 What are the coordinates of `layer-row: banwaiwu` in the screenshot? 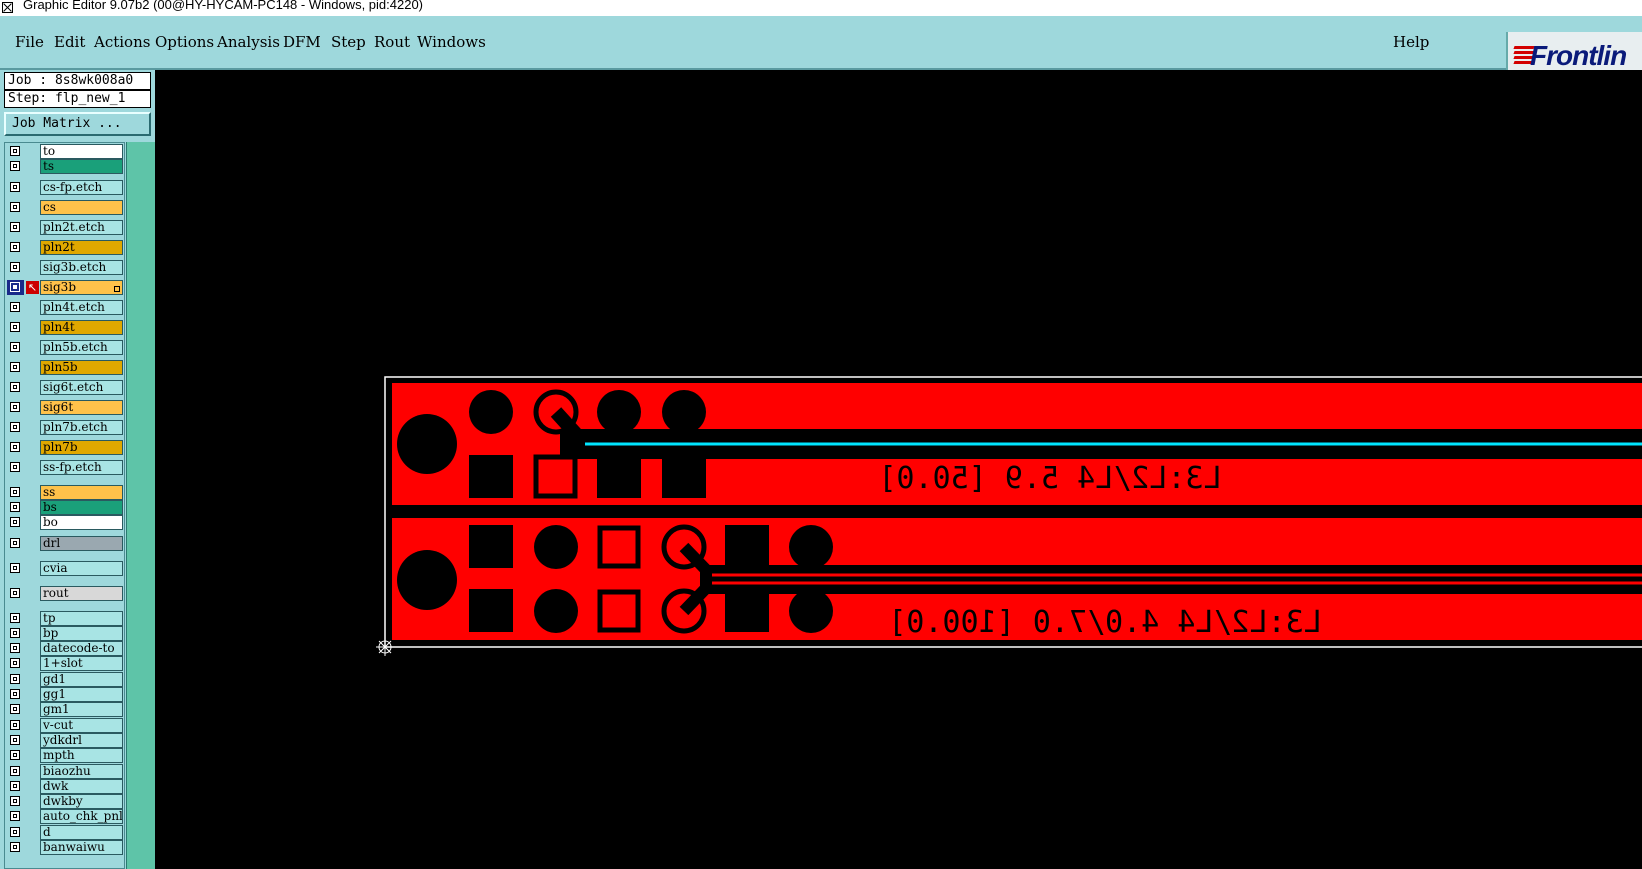 It's located at (65, 847).